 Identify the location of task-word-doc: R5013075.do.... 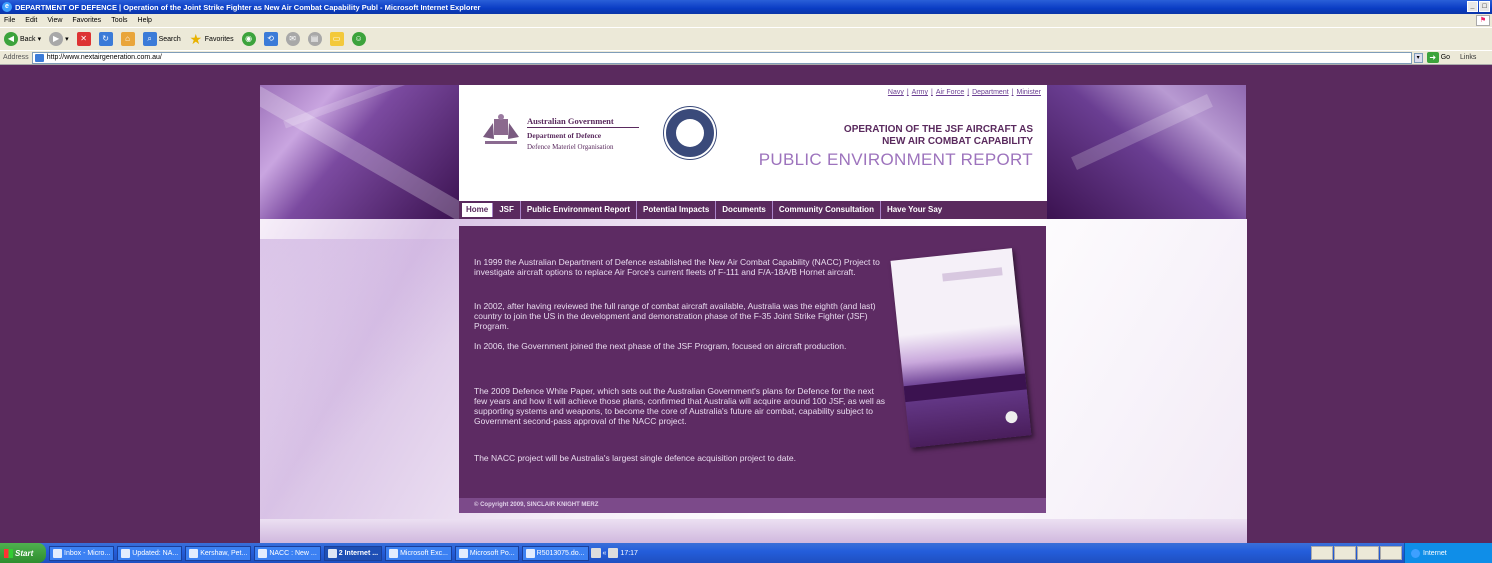
(555, 553).